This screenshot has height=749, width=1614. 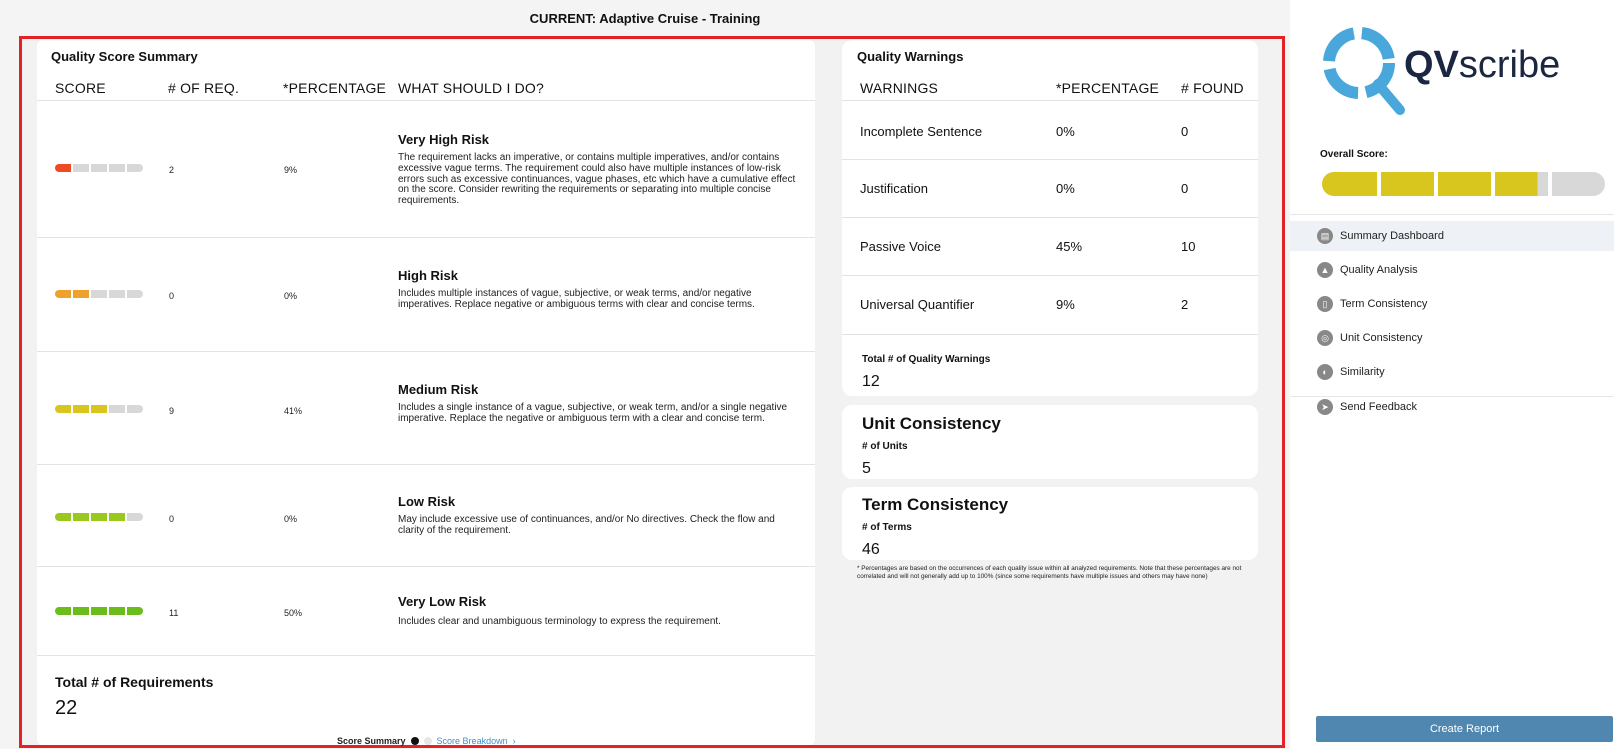 What do you see at coordinates (1108, 88) in the screenshot?
I see `col-warn-percentage: *PERCENTAGE` at bounding box center [1108, 88].